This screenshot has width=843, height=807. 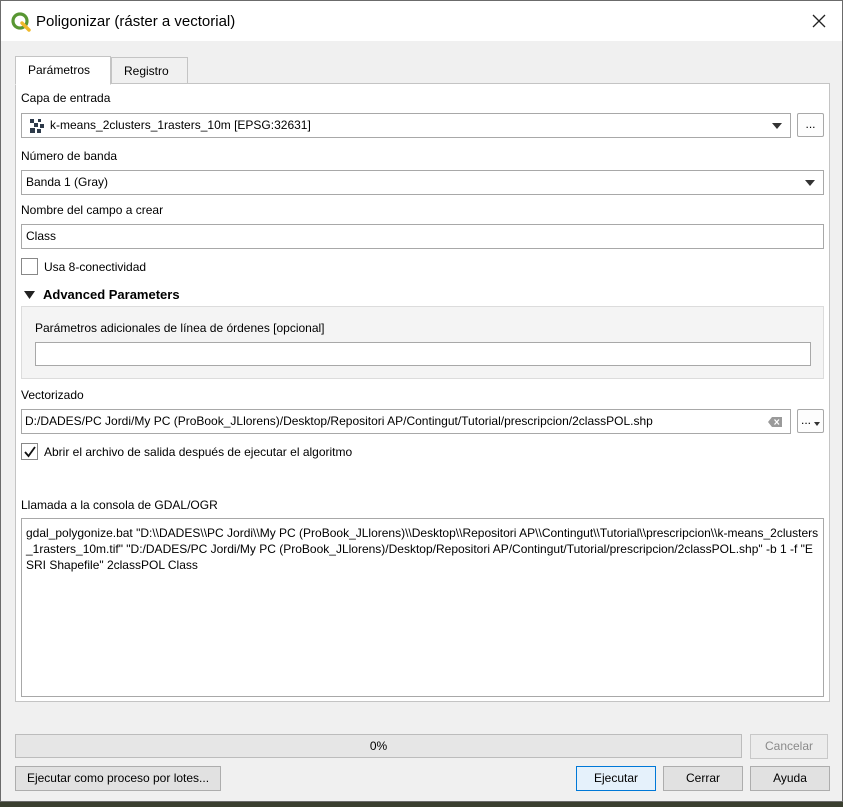 I want to click on field-name-label: Nombre del campo a crear, so click(x=92, y=210).